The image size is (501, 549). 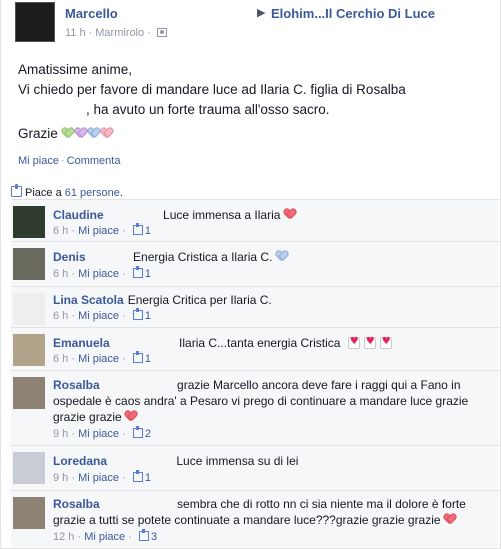 I want to click on pink-heart-icon, so click(x=107, y=133).